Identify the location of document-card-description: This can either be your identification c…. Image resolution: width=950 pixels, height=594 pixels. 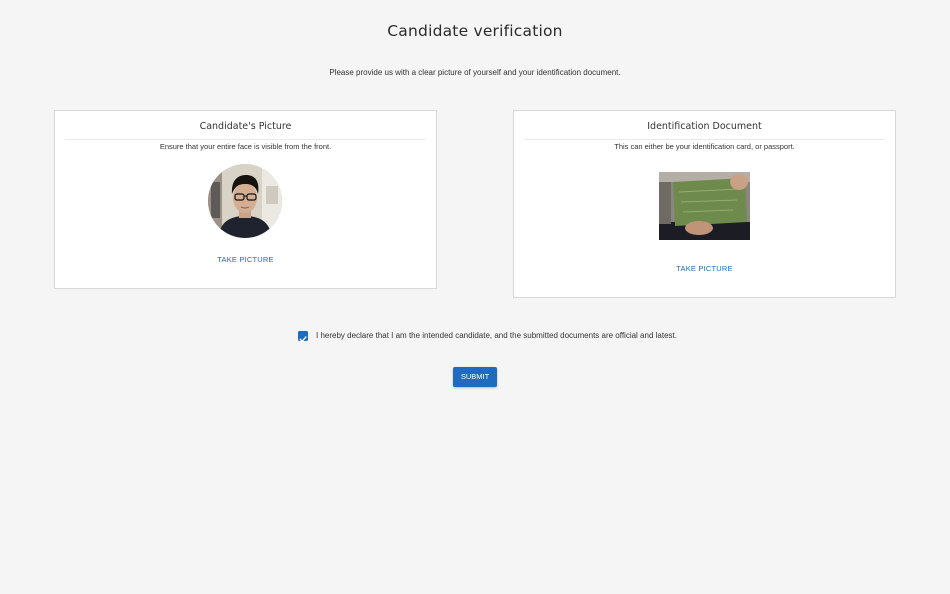
(704, 146).